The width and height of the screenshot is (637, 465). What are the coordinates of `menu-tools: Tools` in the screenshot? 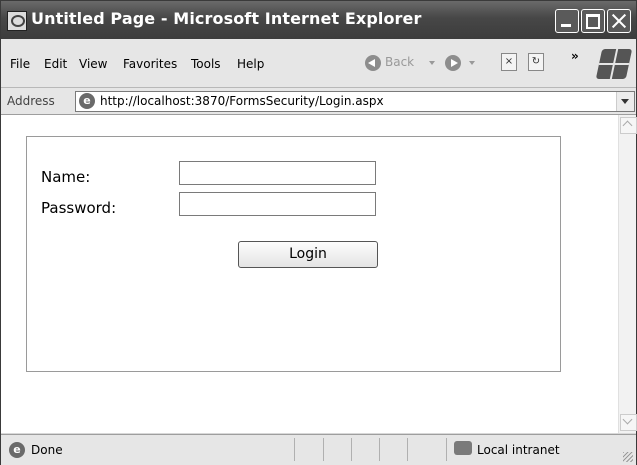 It's located at (206, 64).